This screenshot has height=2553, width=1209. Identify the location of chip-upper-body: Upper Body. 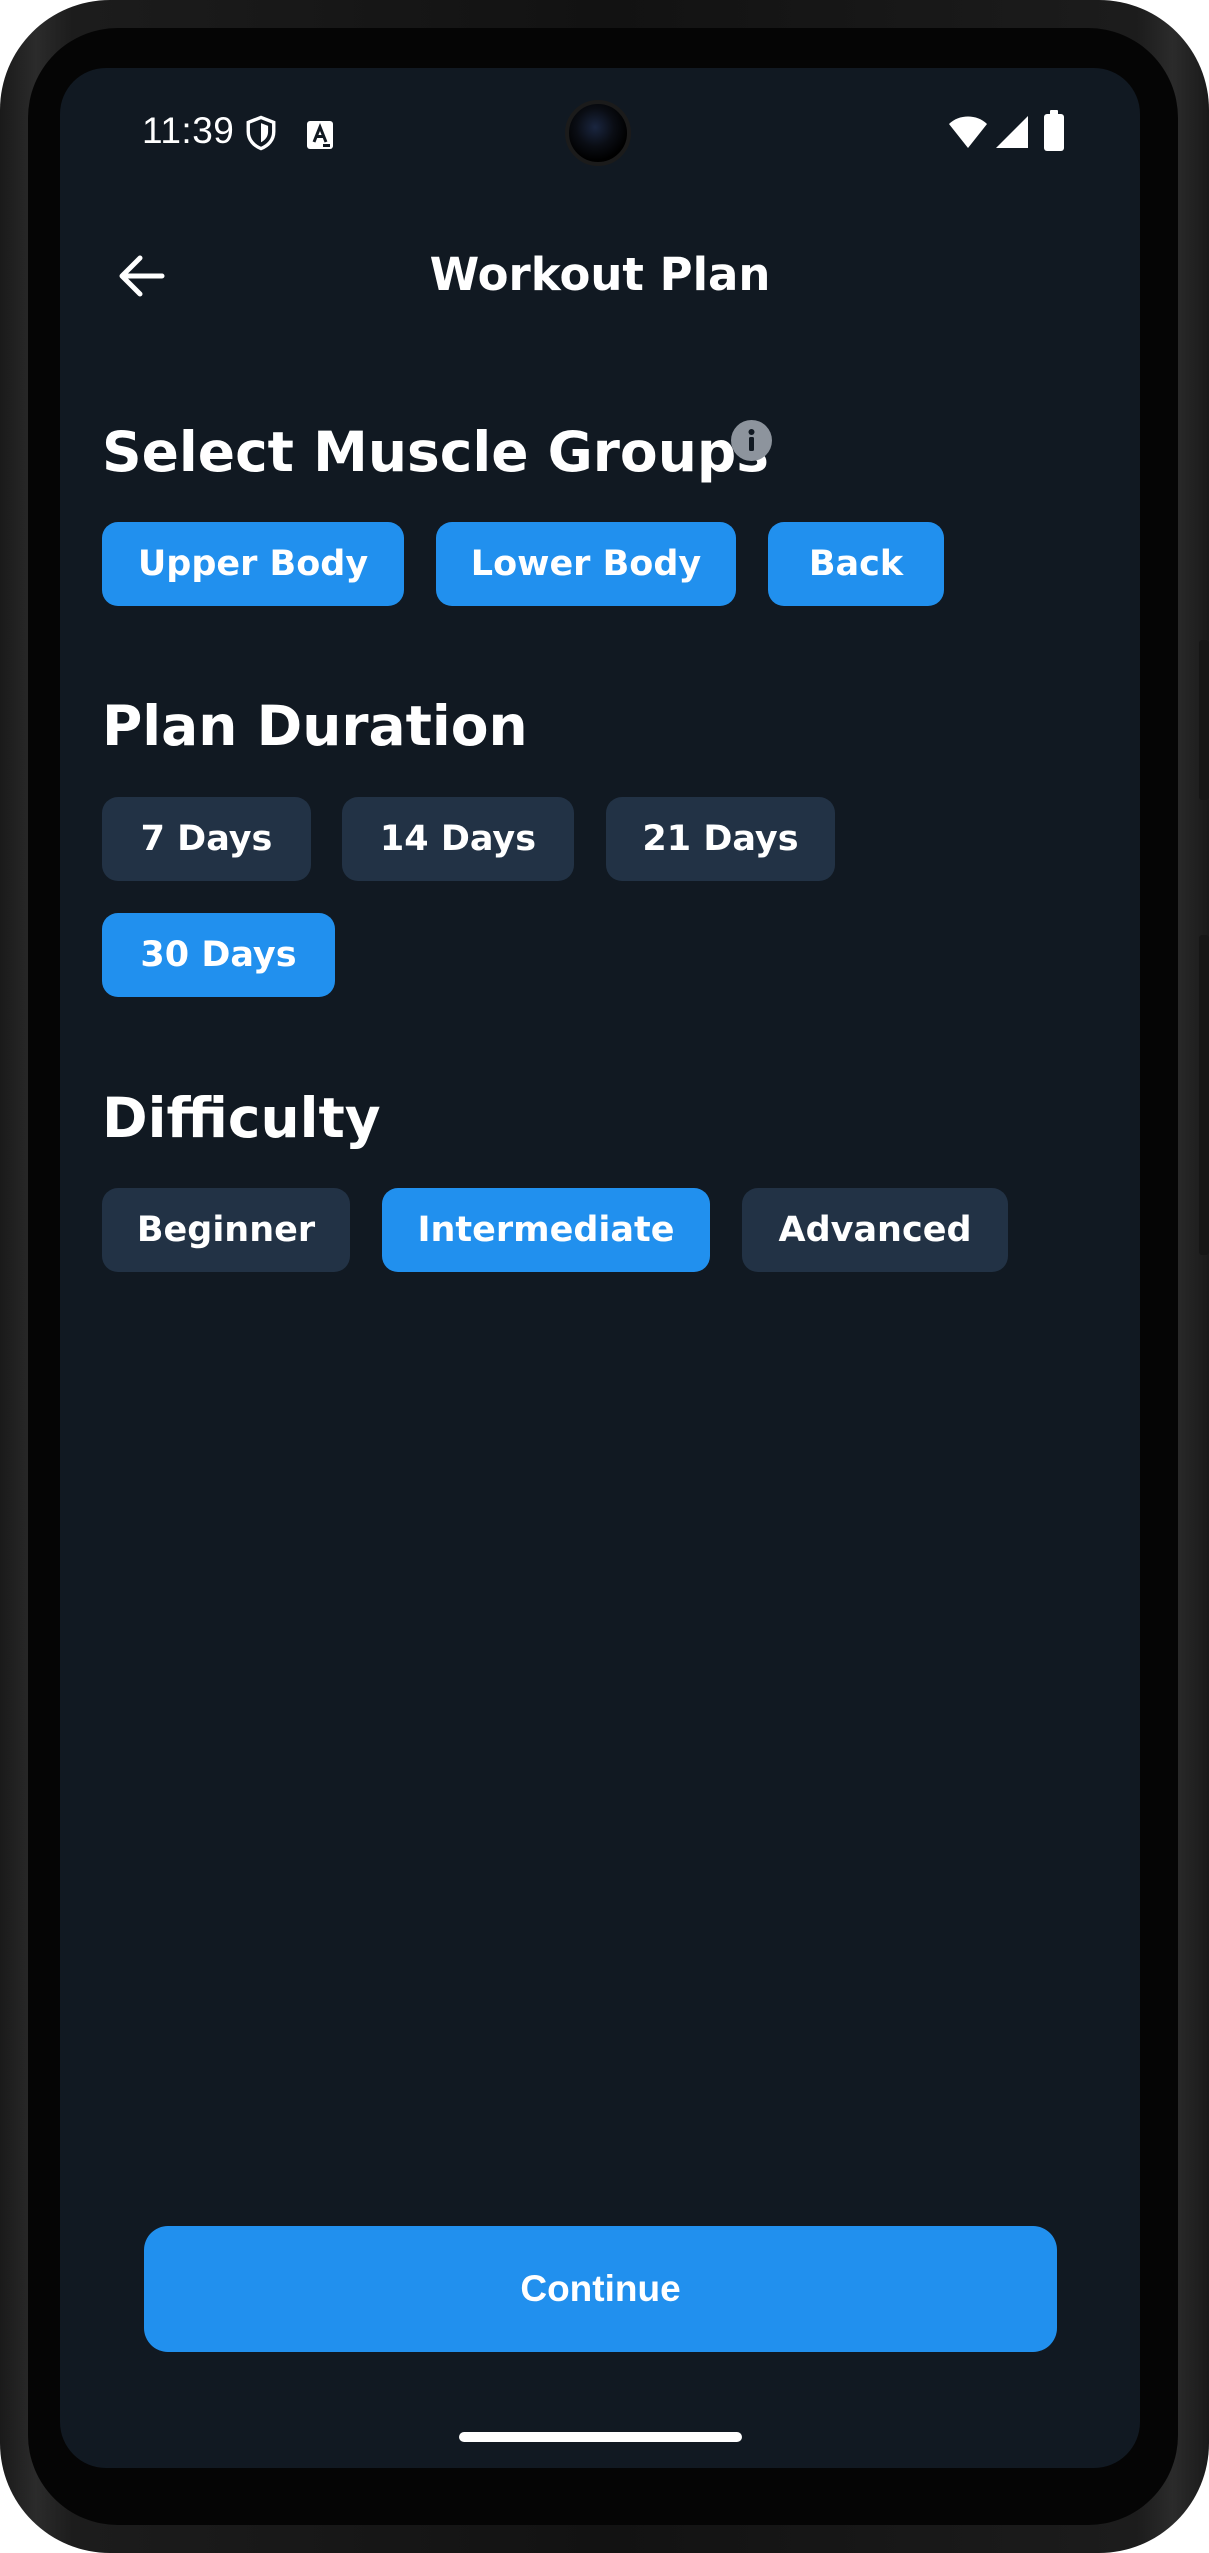
(253, 564).